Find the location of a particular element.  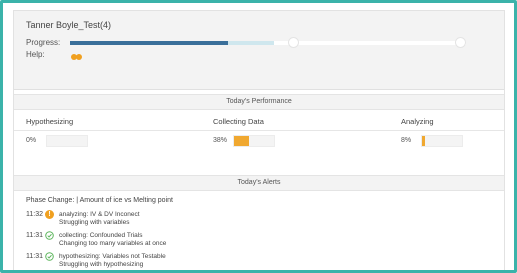

progress-bar-fill is located at coordinates (149, 43).